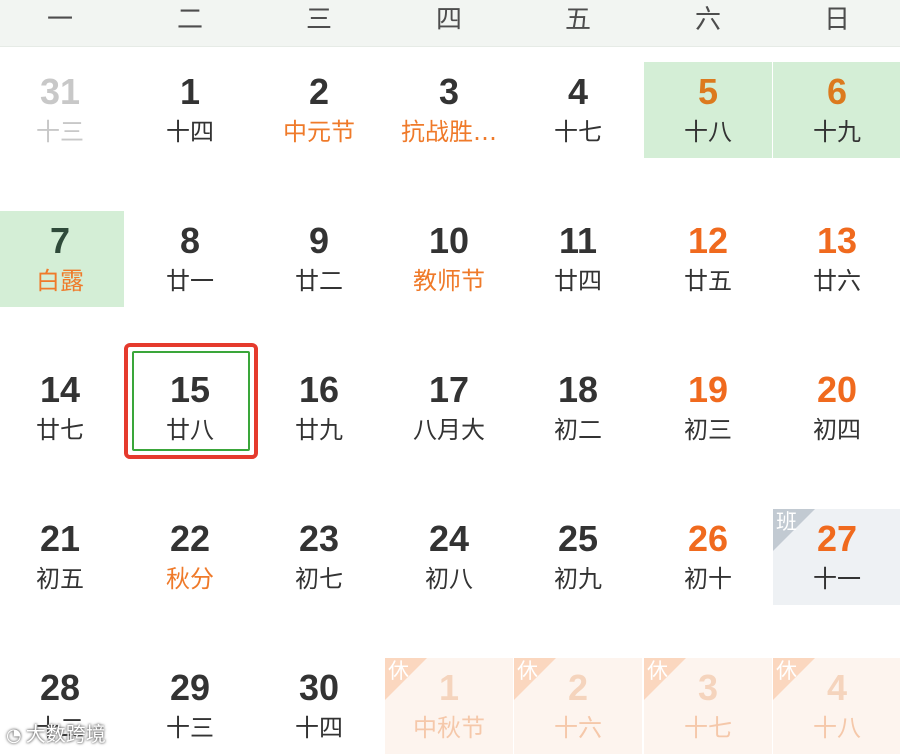 This screenshot has height=754, width=900. Describe the element at coordinates (319, 240) in the screenshot. I see `day-number: 9` at that location.